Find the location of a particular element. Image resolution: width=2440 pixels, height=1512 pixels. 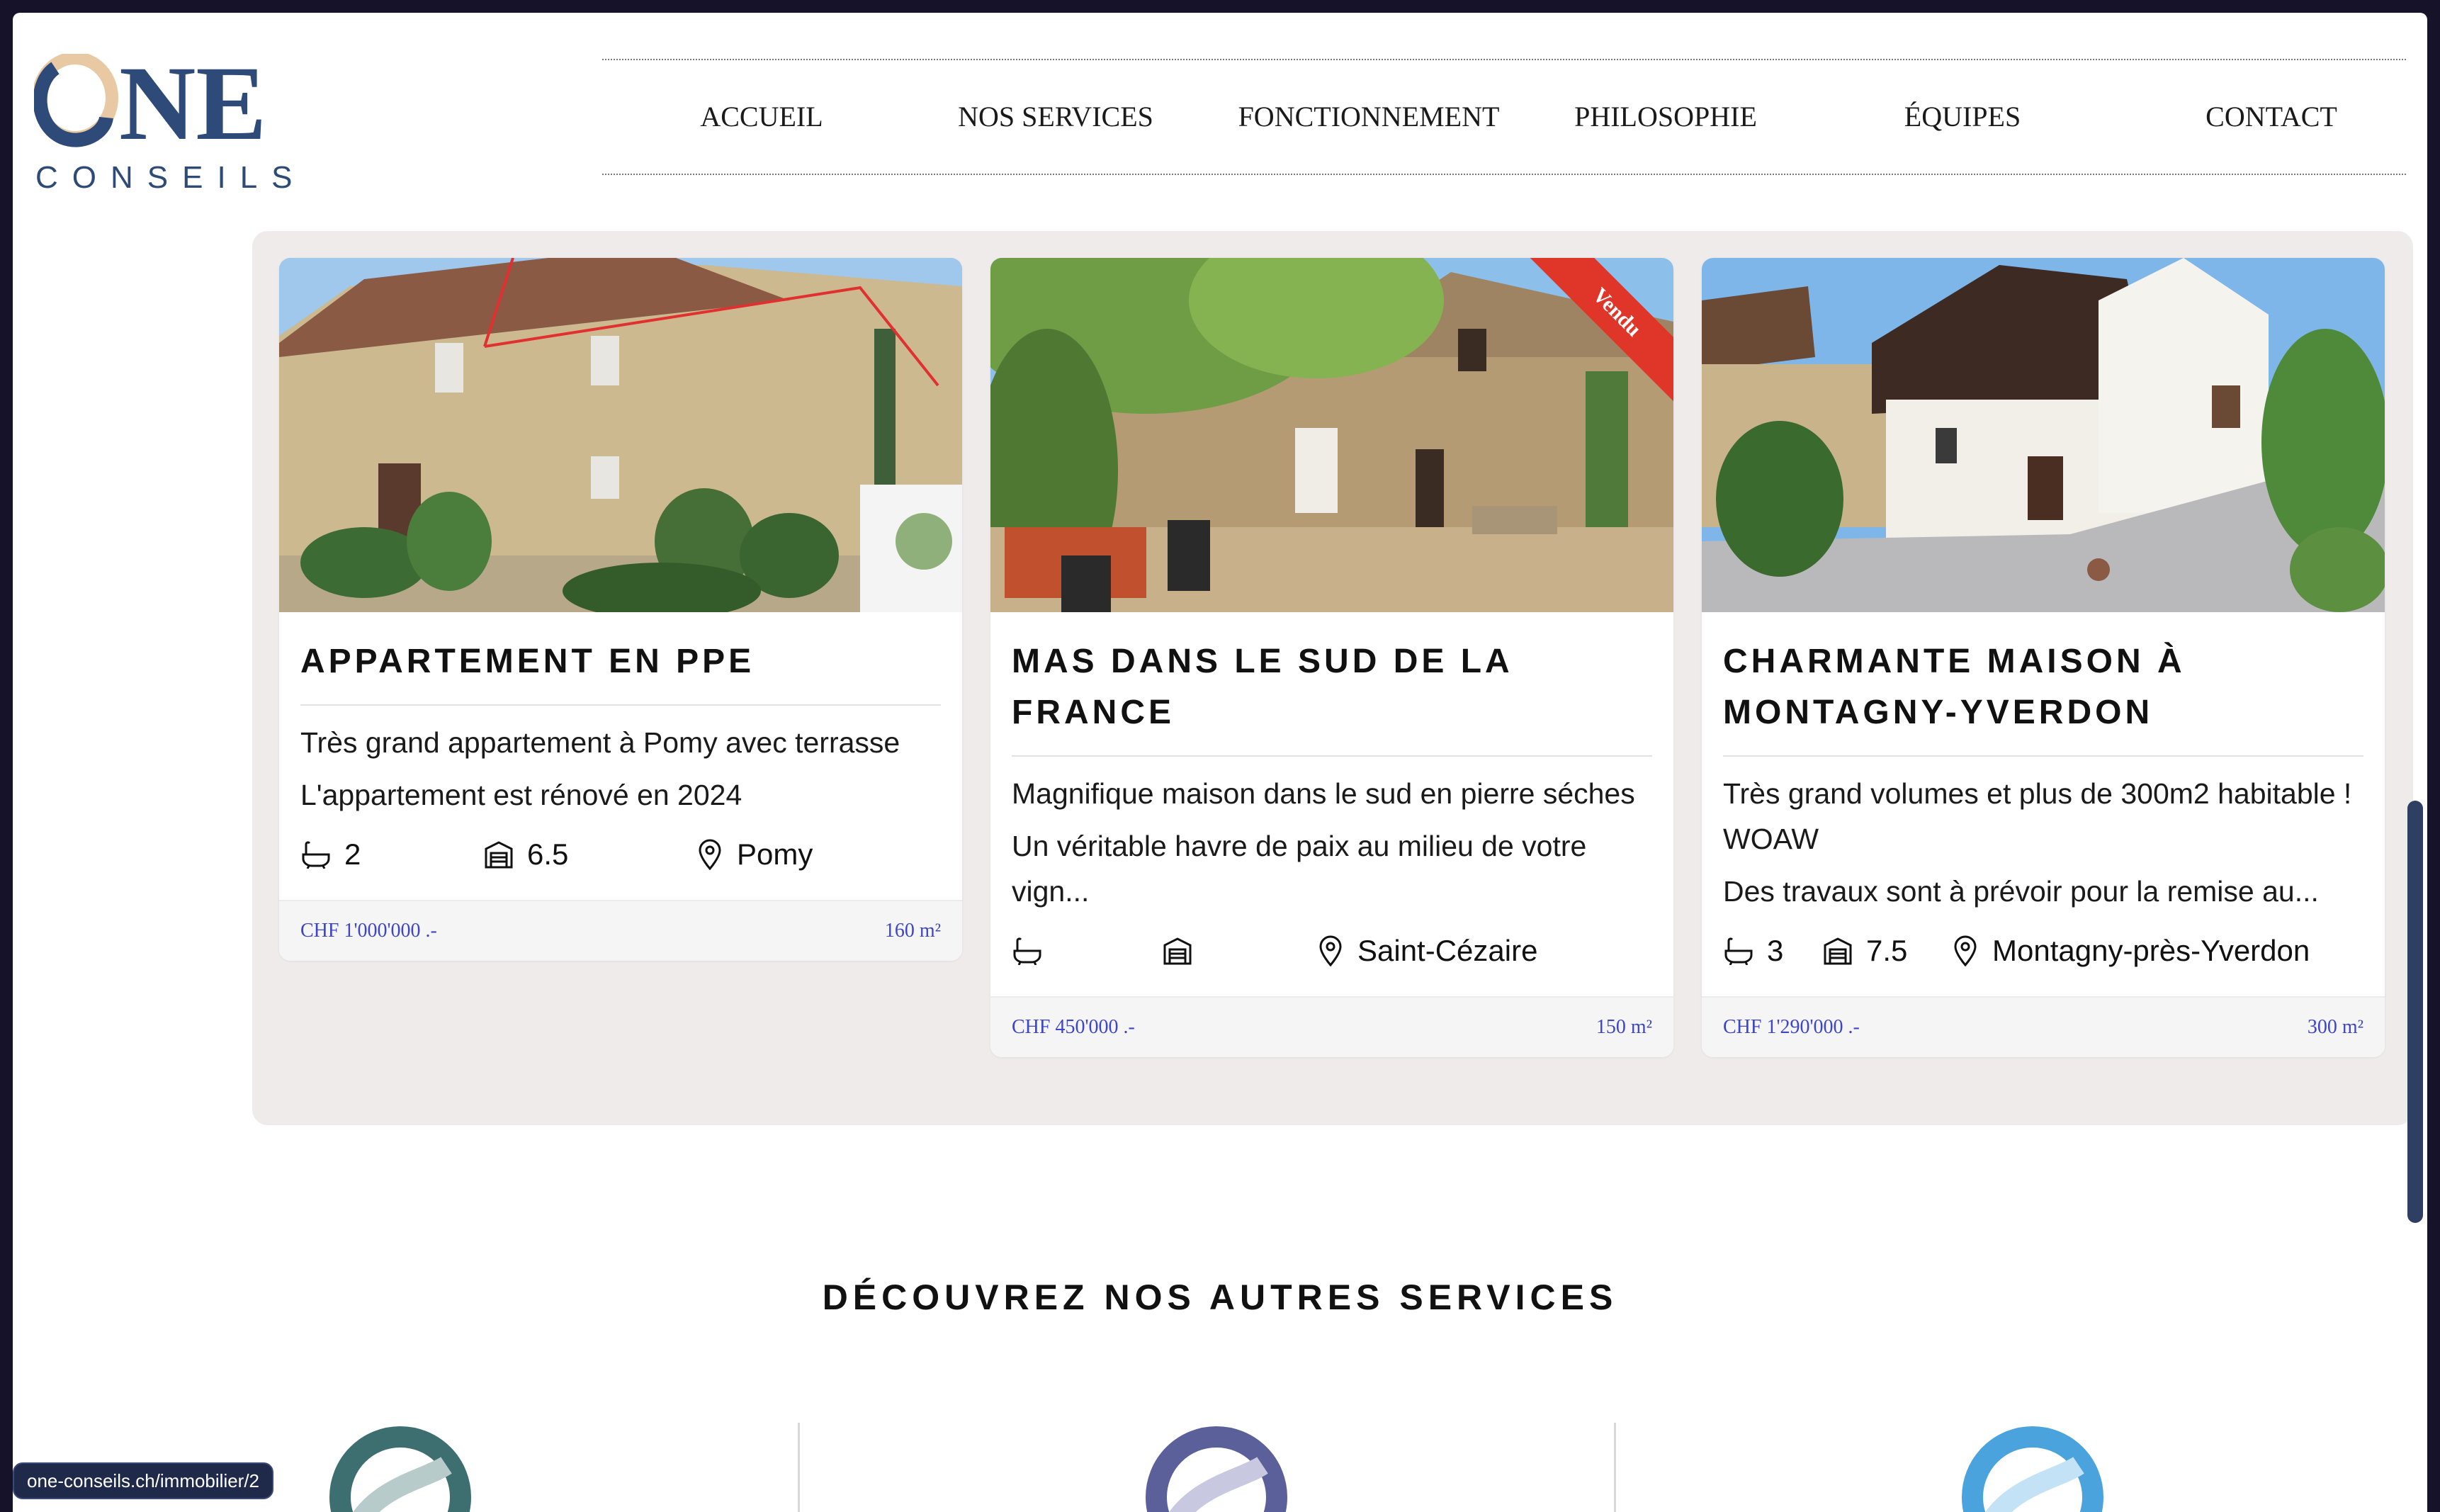

listing-area: 300 m² is located at coordinates (2335, 1027).